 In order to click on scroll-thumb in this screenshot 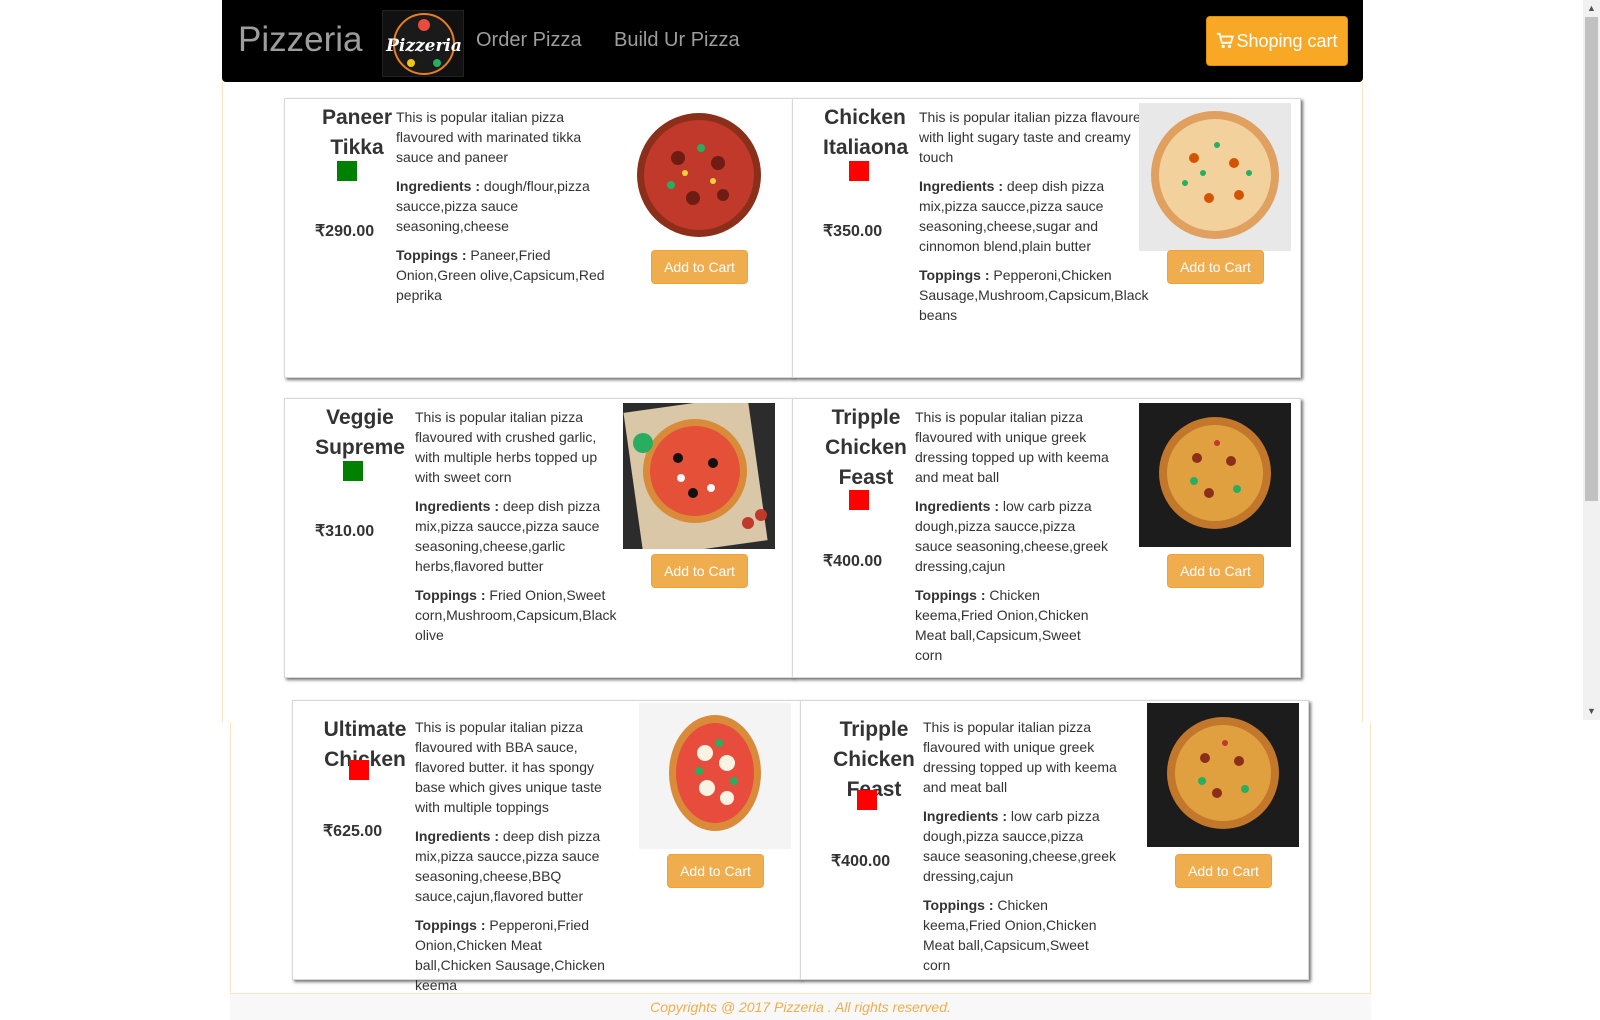, I will do `click(1591, 259)`.